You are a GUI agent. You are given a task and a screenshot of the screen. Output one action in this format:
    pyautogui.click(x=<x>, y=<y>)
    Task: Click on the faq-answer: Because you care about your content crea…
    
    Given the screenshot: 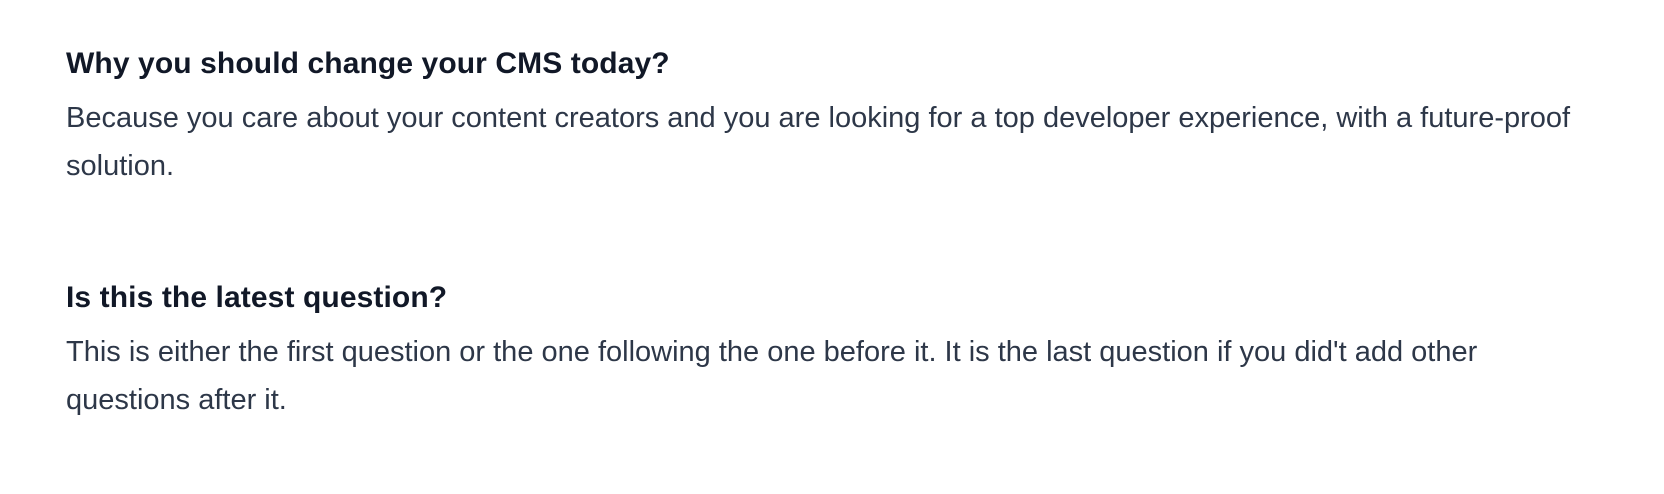 What is the action you would take?
    pyautogui.click(x=818, y=142)
    